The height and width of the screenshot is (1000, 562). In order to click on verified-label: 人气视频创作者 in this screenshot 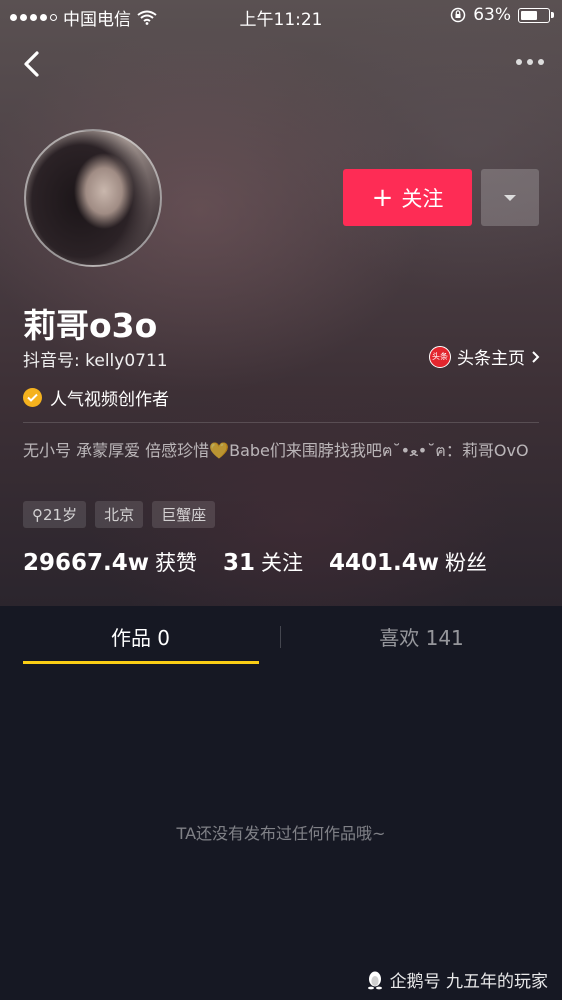, I will do `click(109, 400)`.